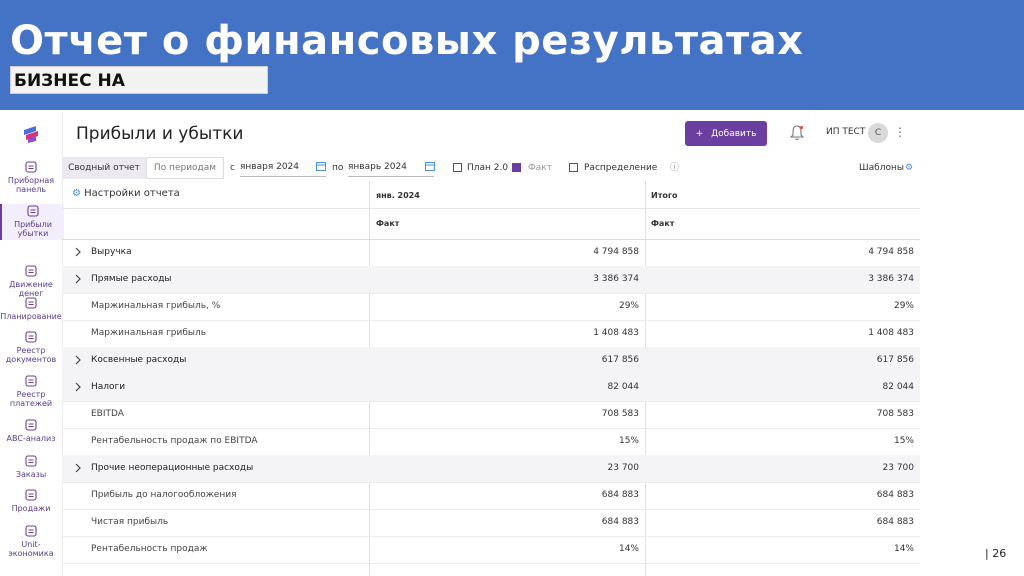 This screenshot has height=576, width=1024. I want to click on cell-total-value: 617 856, so click(895, 360).